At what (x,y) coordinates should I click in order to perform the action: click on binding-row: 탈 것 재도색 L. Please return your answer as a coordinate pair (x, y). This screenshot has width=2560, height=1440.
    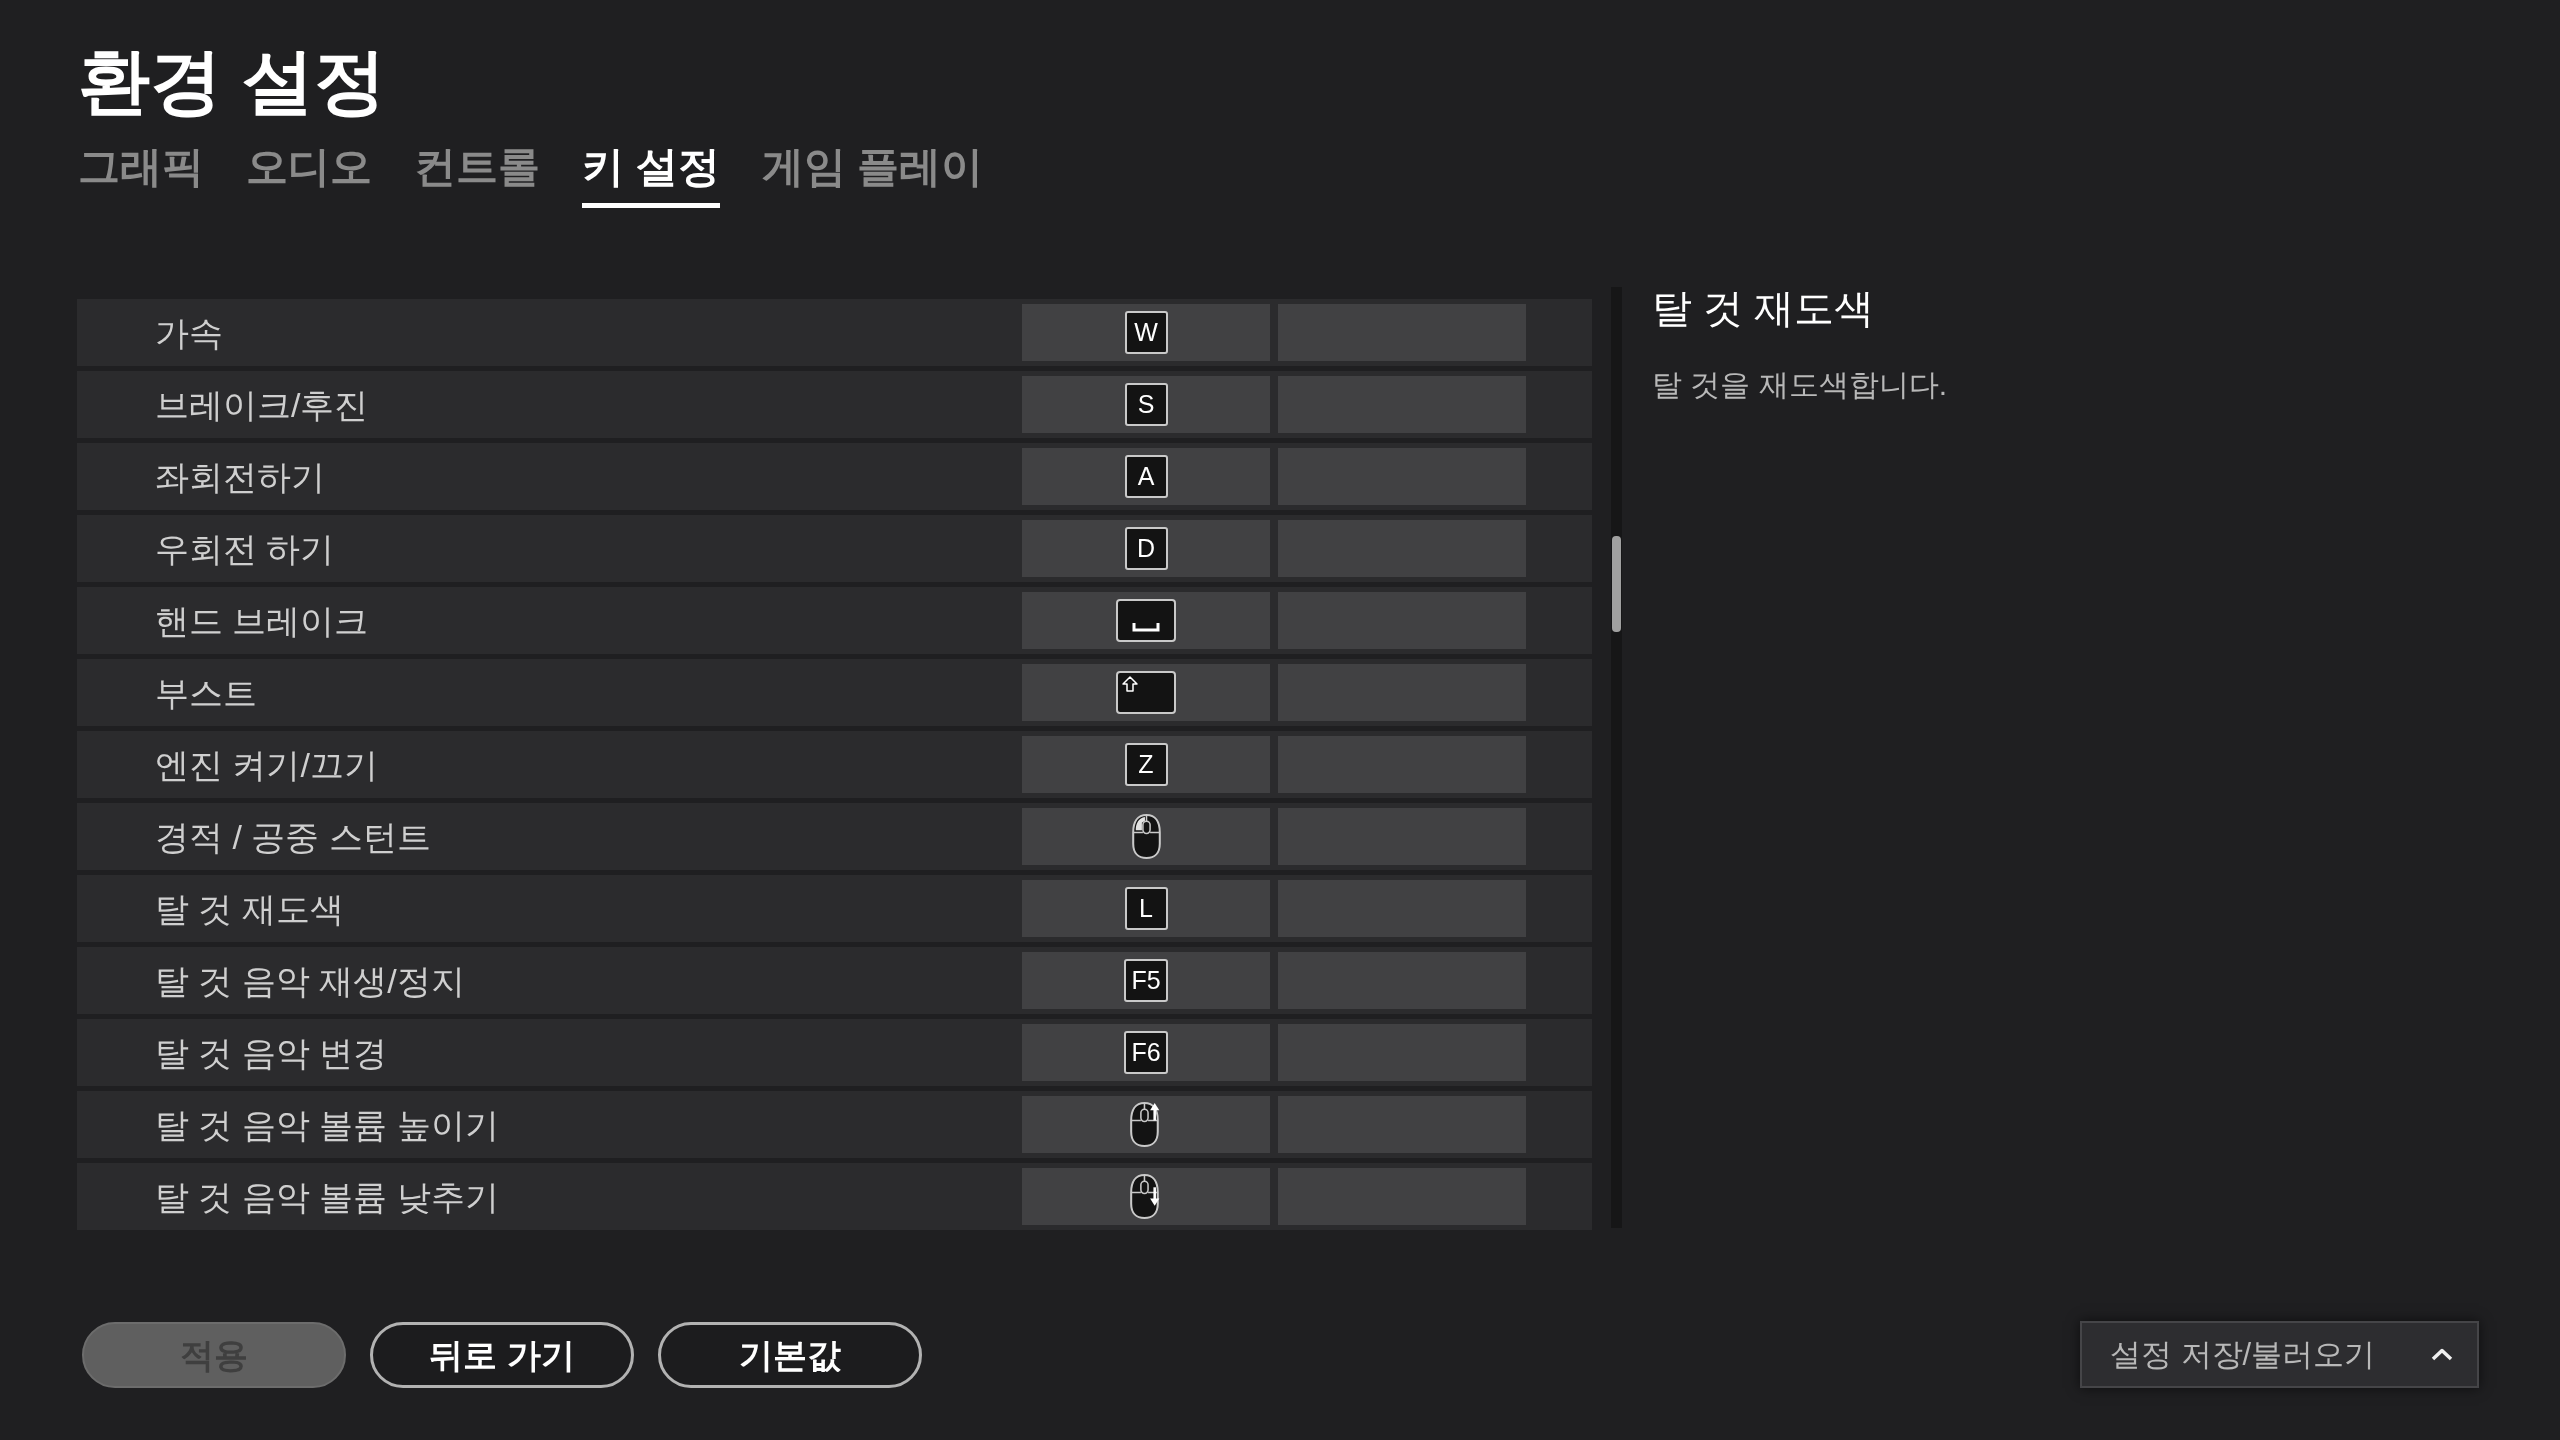
    Looking at the image, I should click on (834, 908).